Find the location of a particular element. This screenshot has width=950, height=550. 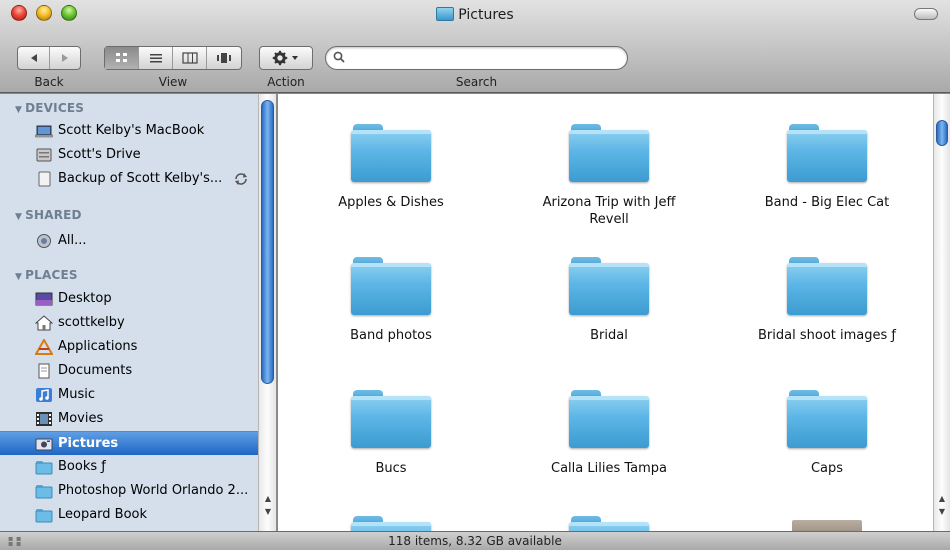

sidebar-item-music: Music is located at coordinates (129, 395).